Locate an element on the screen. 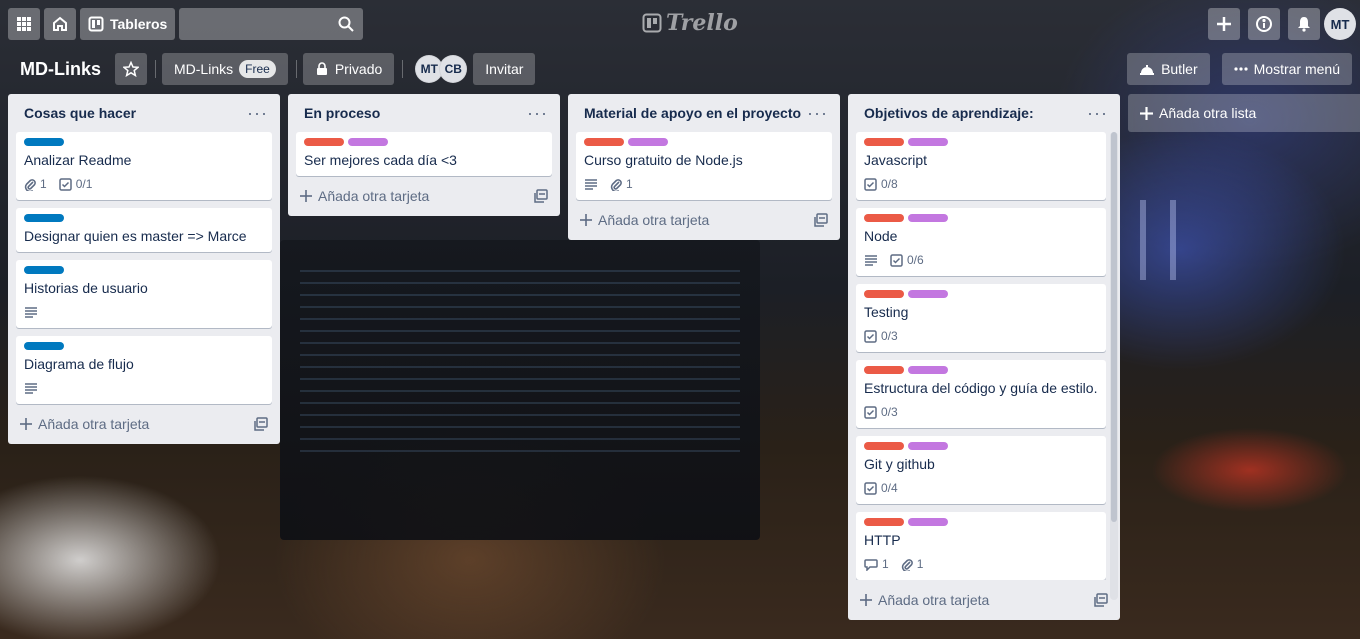 The image size is (1360, 639). card: HTTP 1 1 is located at coordinates (981, 546).